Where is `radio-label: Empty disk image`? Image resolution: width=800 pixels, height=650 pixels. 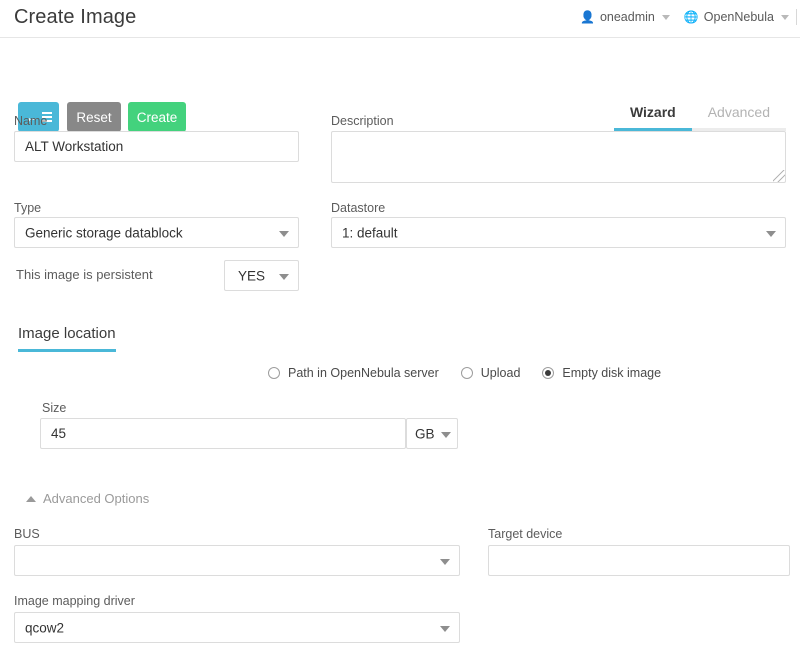
radio-label: Empty disk image is located at coordinates (612, 373).